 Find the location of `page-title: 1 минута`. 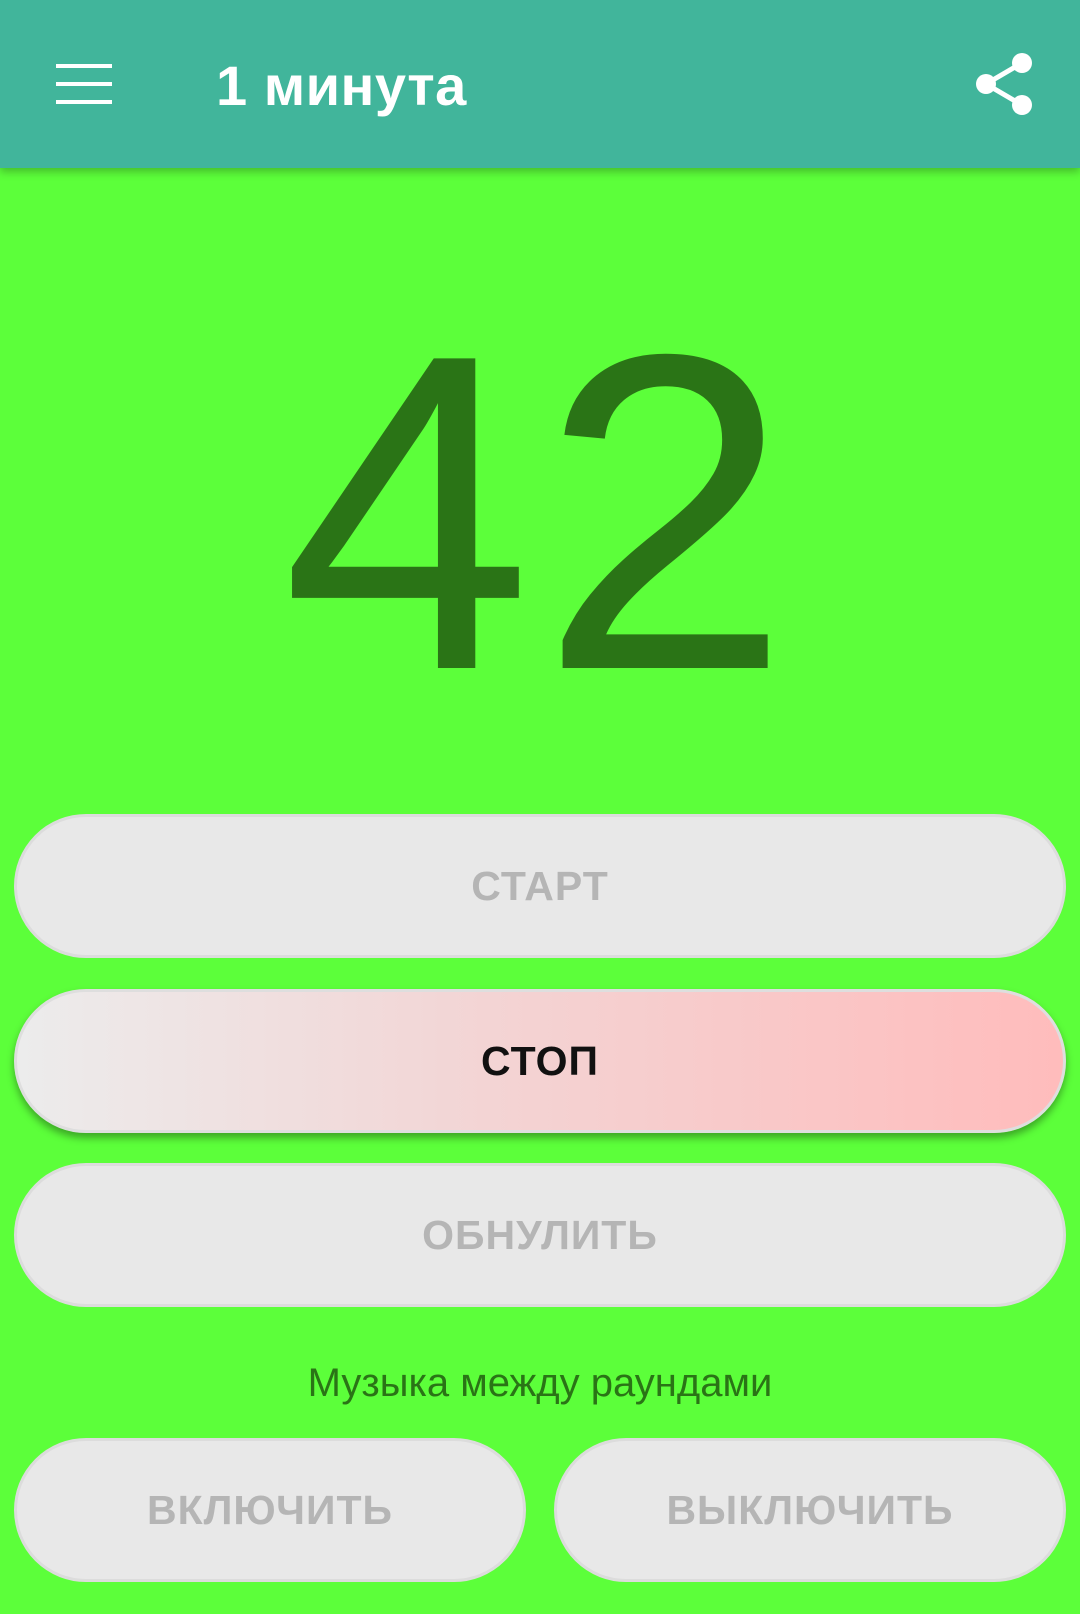

page-title: 1 минута is located at coordinates (341, 85).